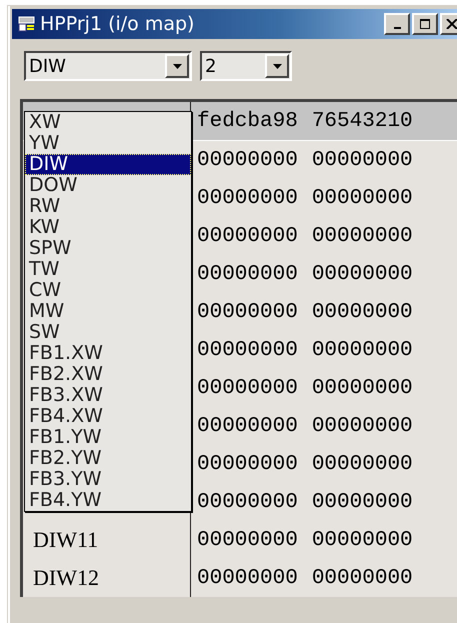  I want to click on dropdown-item: FB2.XW, so click(108, 374).